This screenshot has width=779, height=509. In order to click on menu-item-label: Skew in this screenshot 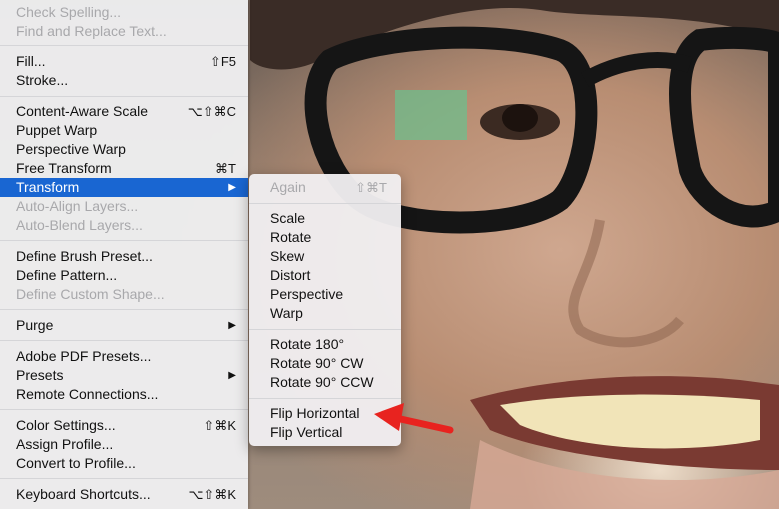, I will do `click(287, 256)`.